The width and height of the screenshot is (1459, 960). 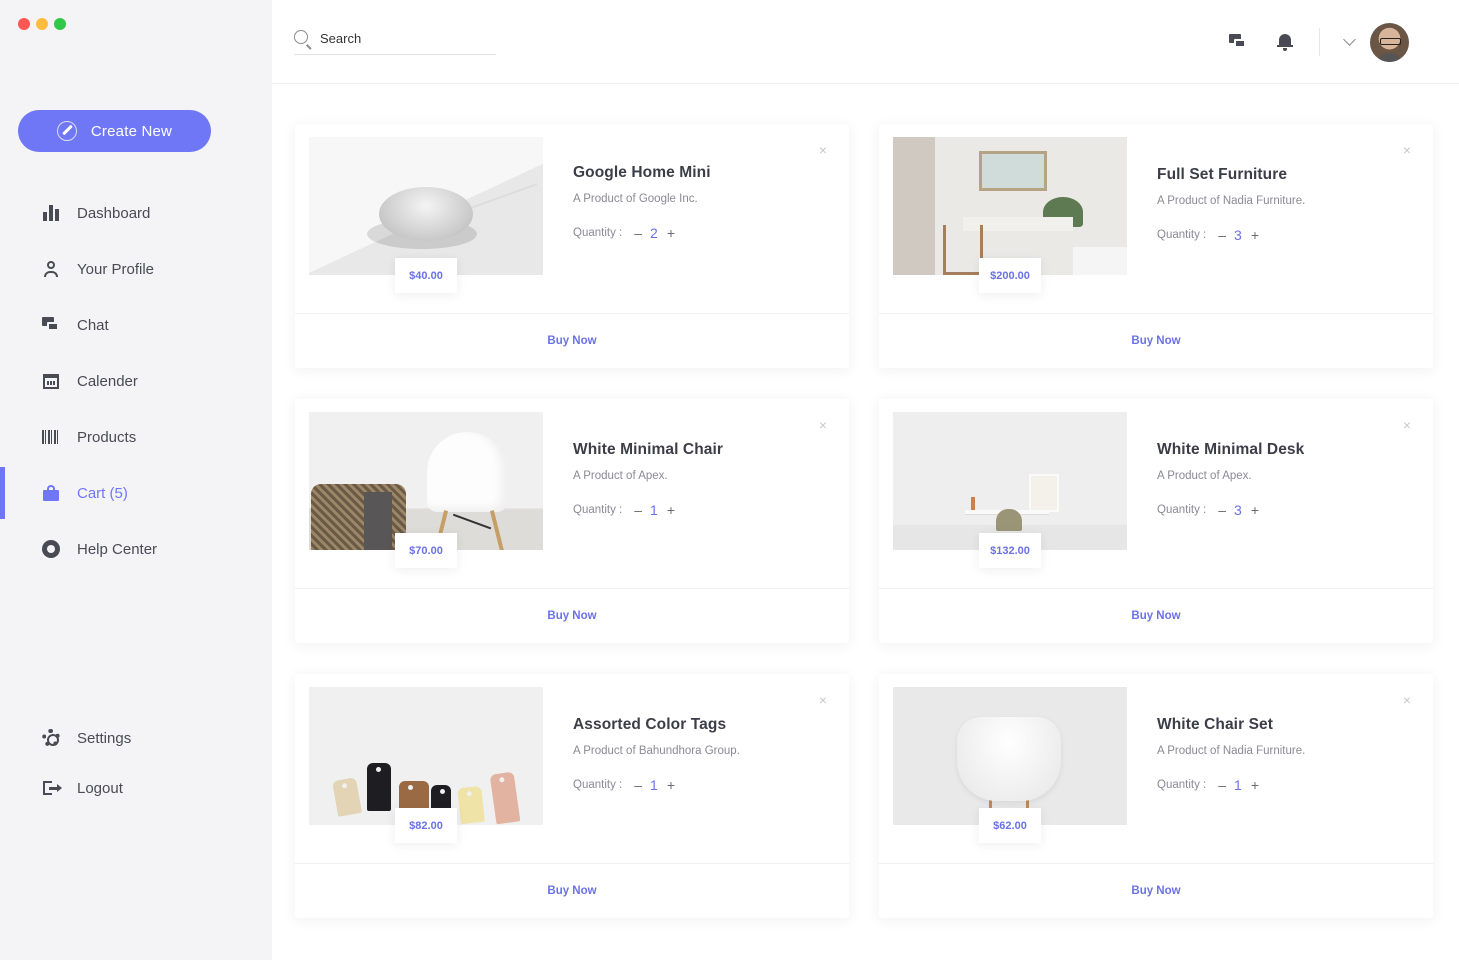 What do you see at coordinates (104, 738) in the screenshot?
I see `sidebar-item-label: Settings` at bounding box center [104, 738].